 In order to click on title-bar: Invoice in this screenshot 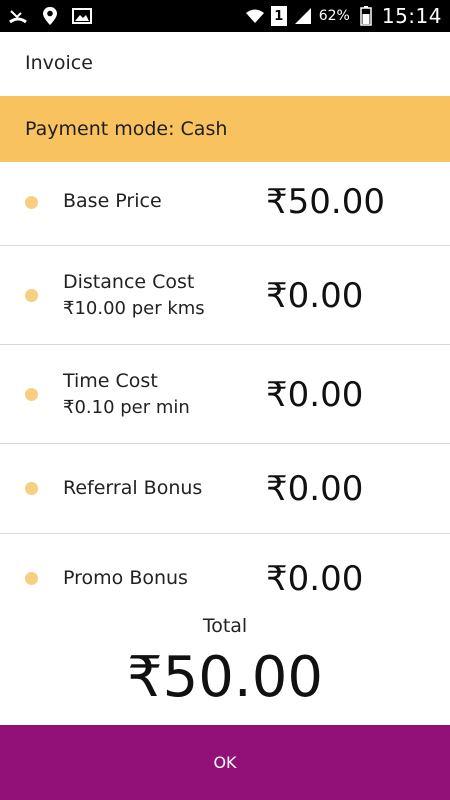, I will do `click(225, 63)`.